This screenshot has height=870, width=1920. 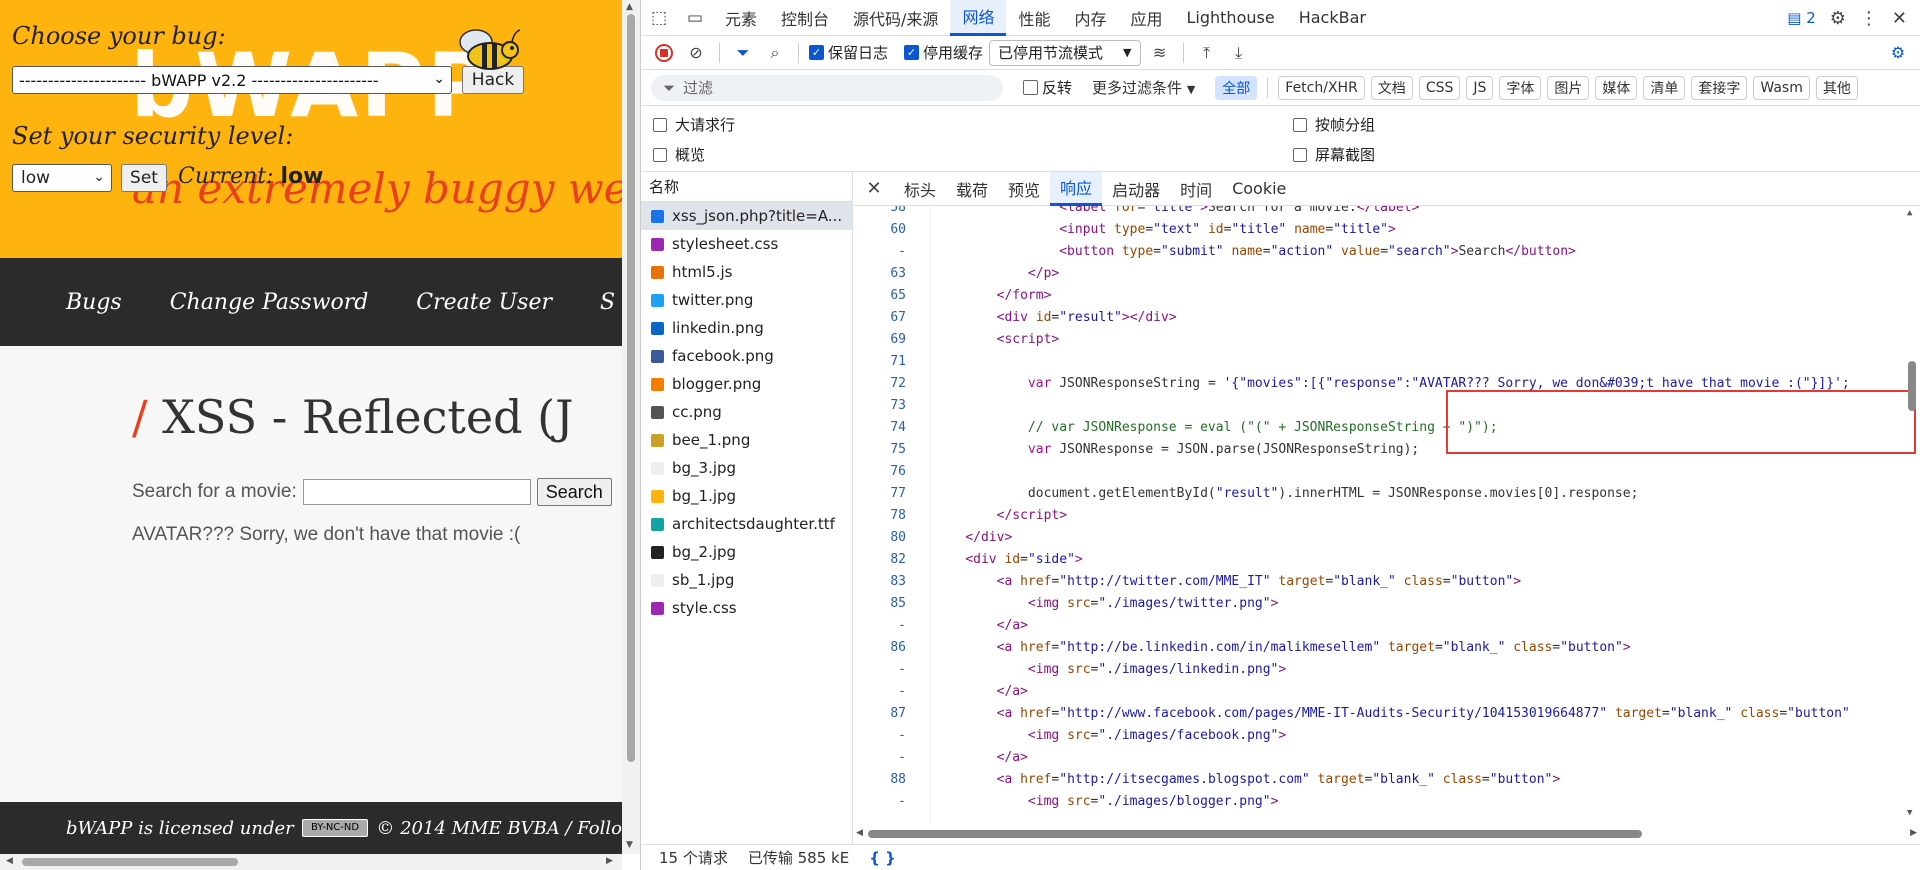 What do you see at coordinates (1065, 52) in the screenshot?
I see `throttle-select: 已停用节流模式 ▼` at bounding box center [1065, 52].